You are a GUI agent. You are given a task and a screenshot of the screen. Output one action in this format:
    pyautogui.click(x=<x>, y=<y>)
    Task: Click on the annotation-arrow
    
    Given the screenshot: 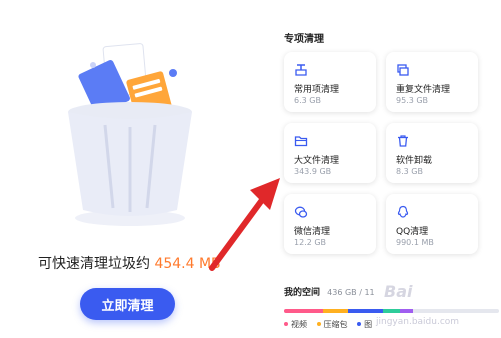 What is the action you would take?
    pyautogui.click(x=244, y=224)
    